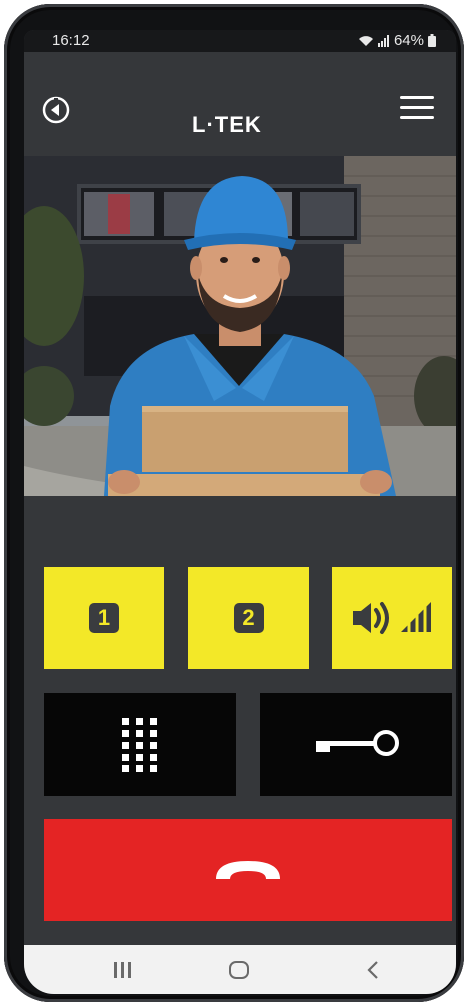 This screenshot has width=468, height=1006. I want to click on signal-icon, so click(383, 40).